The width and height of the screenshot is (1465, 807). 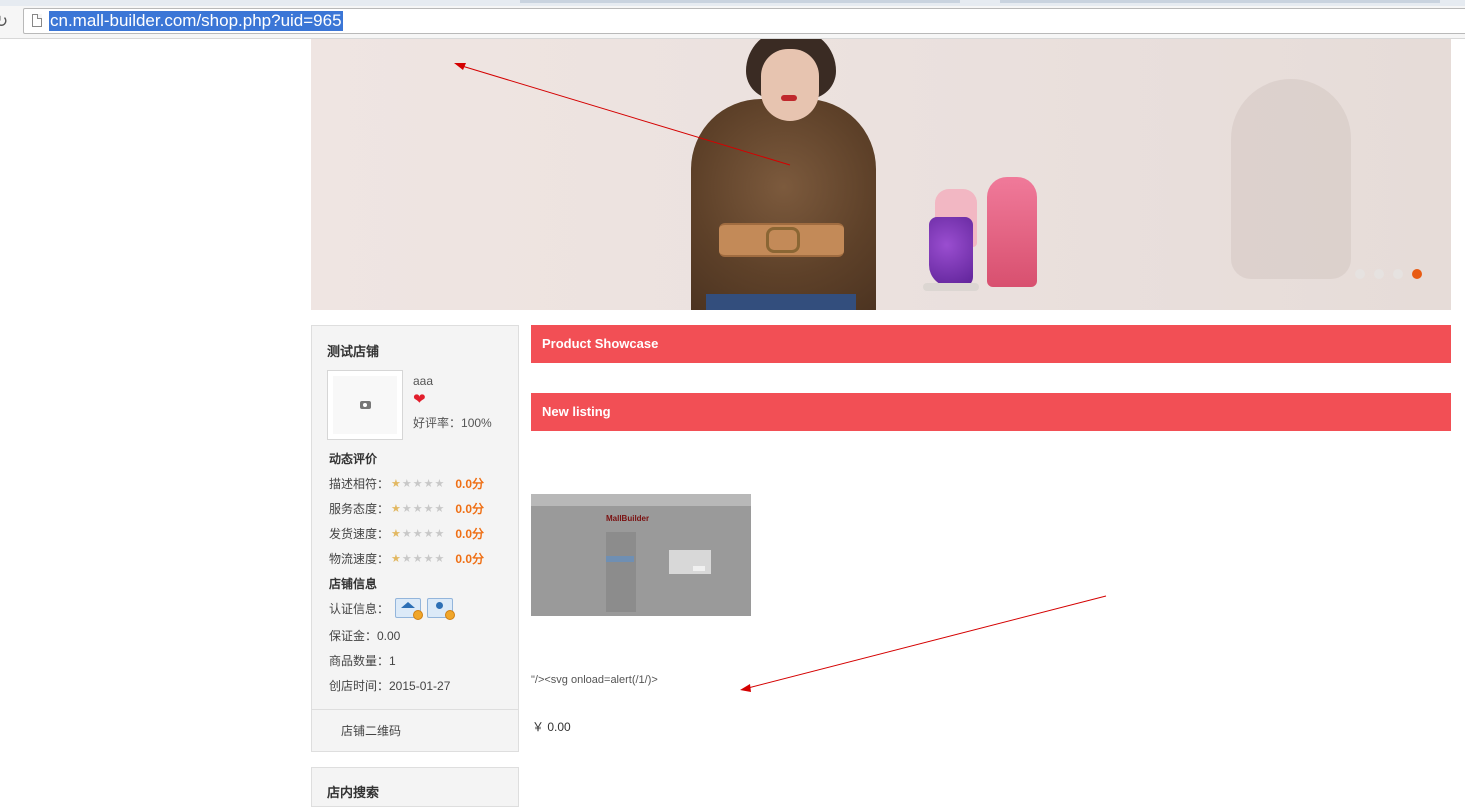 What do you see at coordinates (476, 423) in the screenshot?
I see `positive-rate-value: 100%` at bounding box center [476, 423].